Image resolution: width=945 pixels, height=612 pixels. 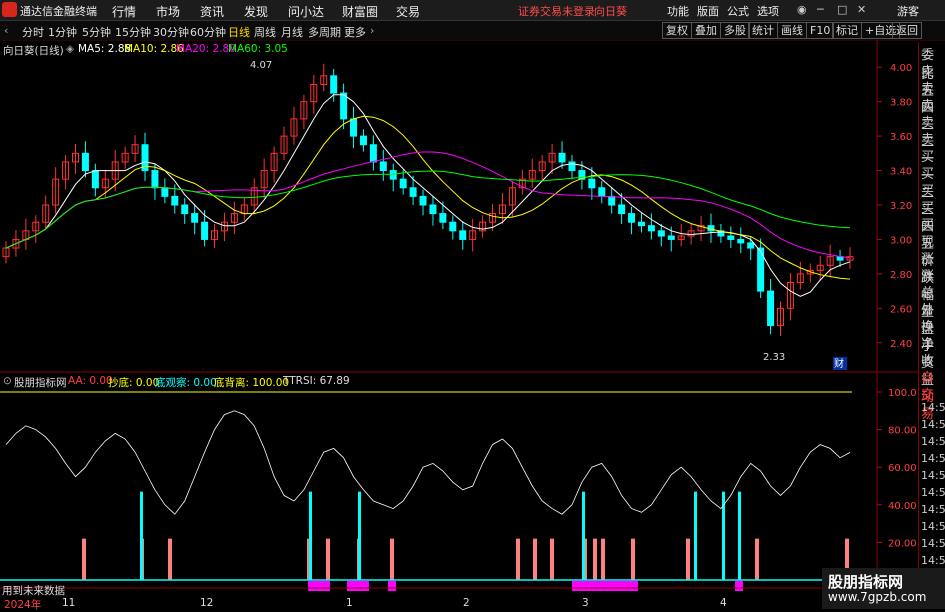 What do you see at coordinates (466, 603) in the screenshot?
I see `date-label-feb: 2` at bounding box center [466, 603].